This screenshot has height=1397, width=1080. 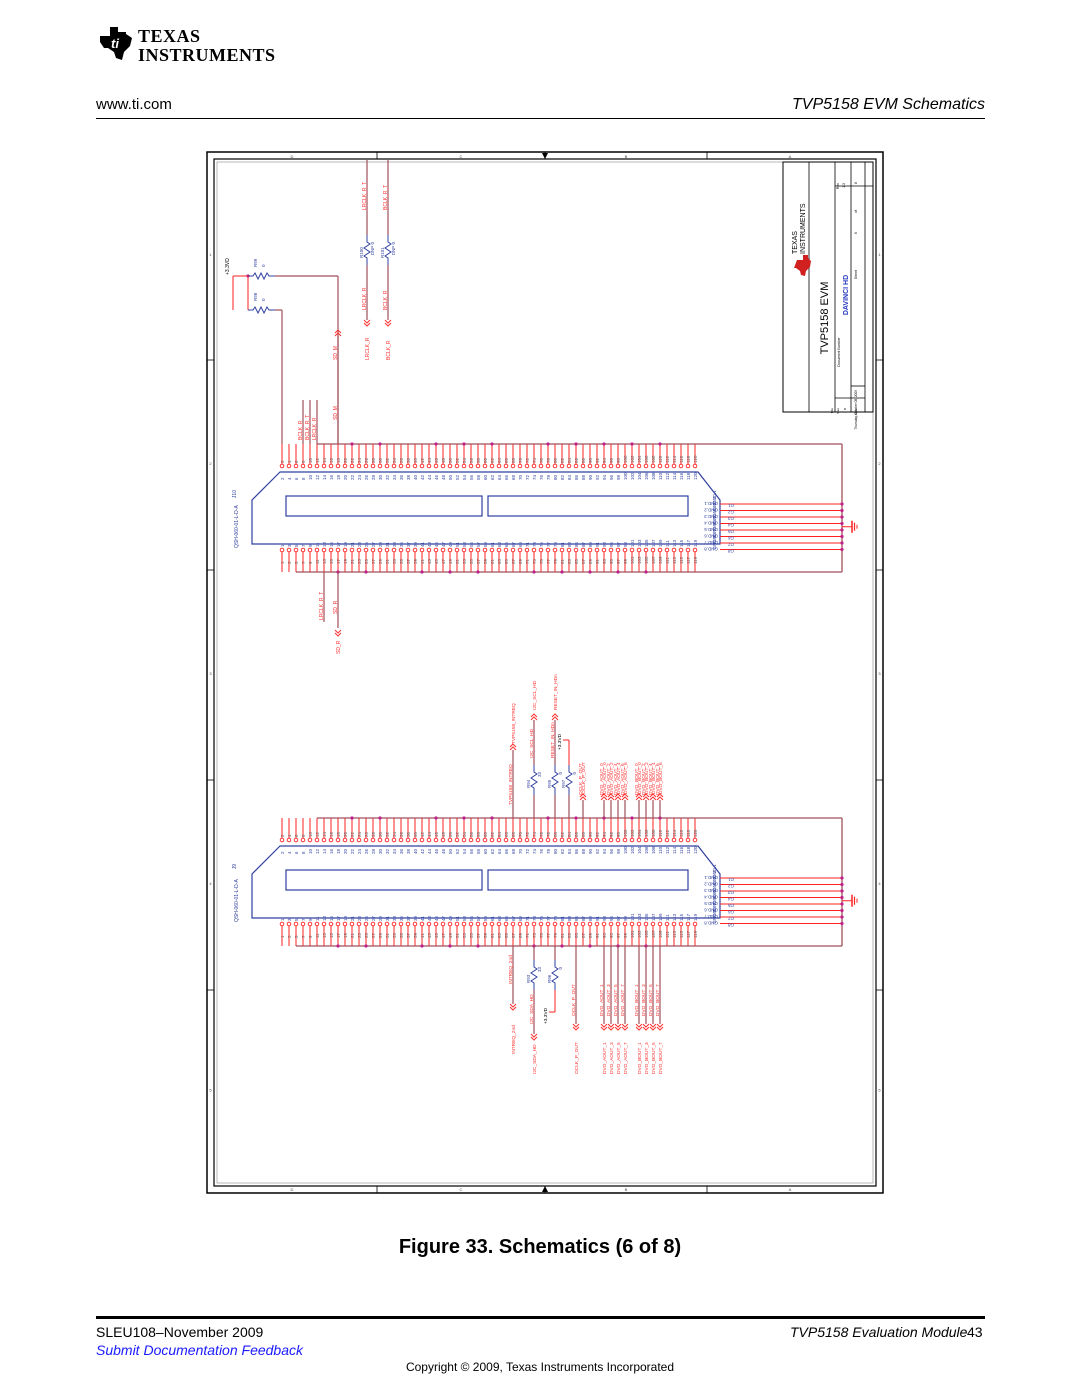 What do you see at coordinates (289, 478) in the screenshot?
I see `pin-number-inner: 4` at bounding box center [289, 478].